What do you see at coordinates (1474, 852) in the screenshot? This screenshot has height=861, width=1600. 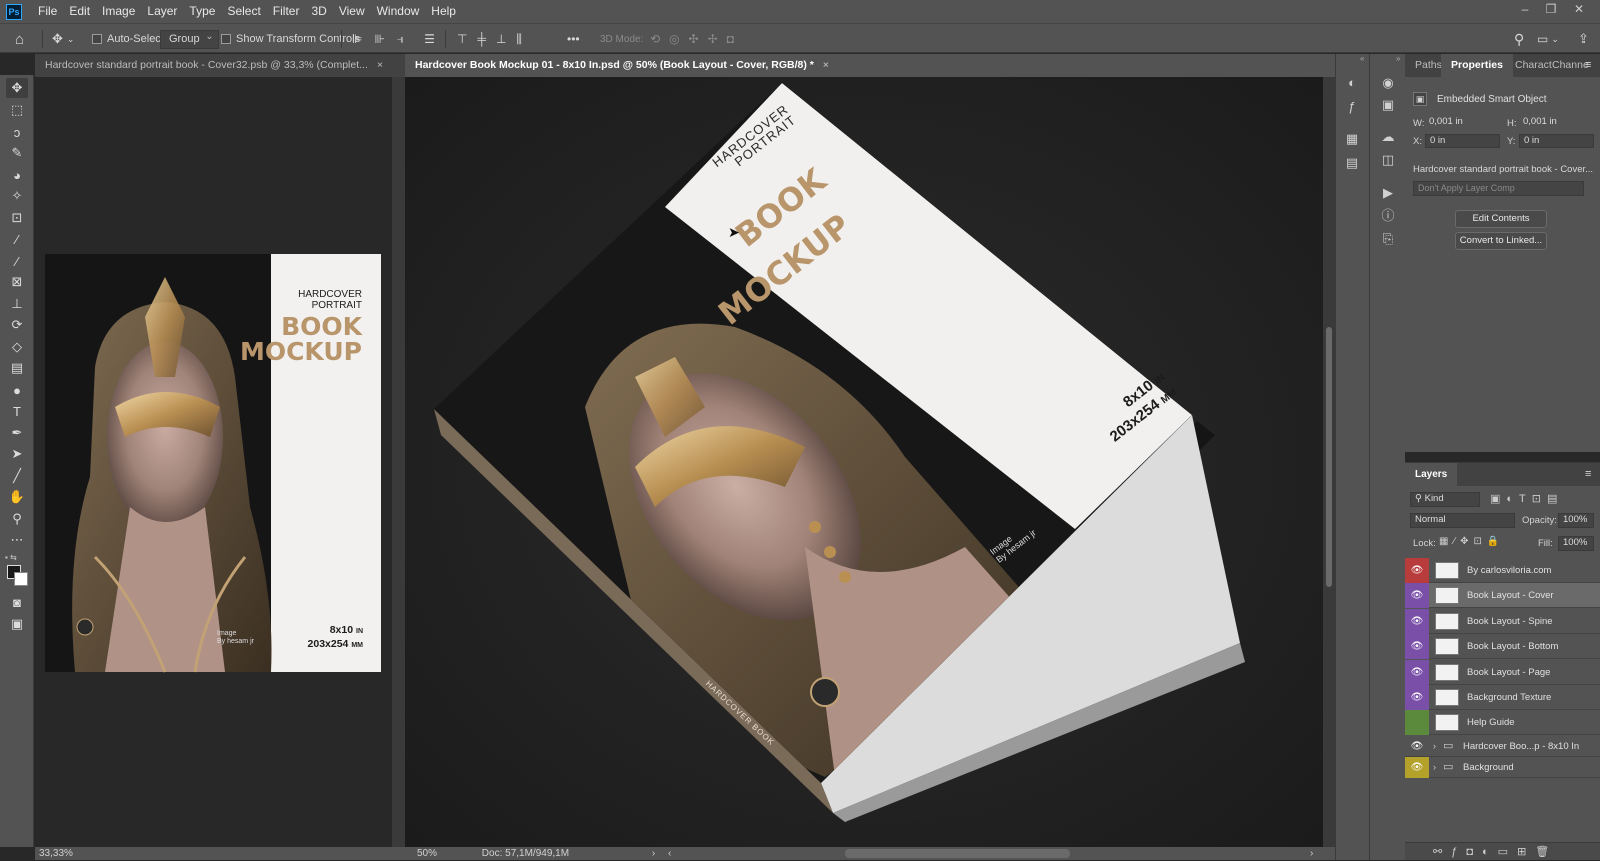 I see `mask-icon: ◘` at bounding box center [1474, 852].